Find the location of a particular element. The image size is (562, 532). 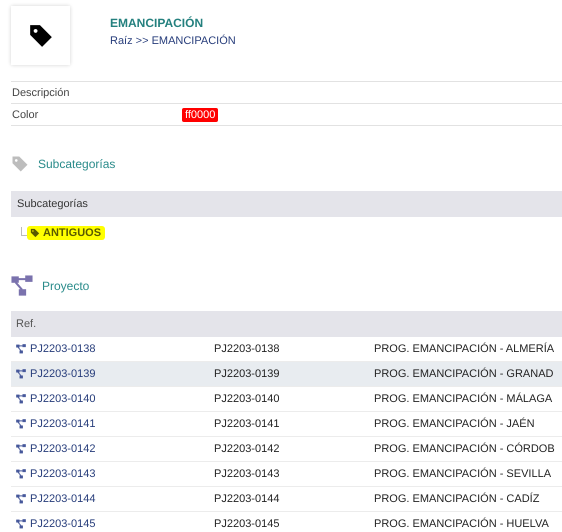

table-cell: PJ2203-0142 is located at coordinates (247, 449).